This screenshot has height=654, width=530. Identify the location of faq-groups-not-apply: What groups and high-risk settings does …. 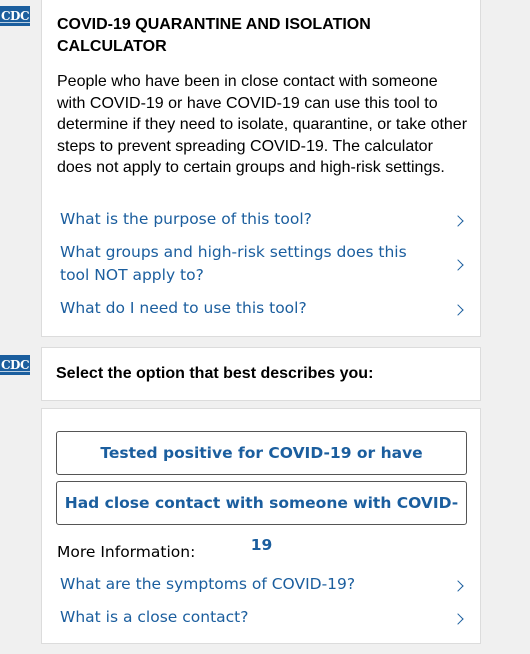
(262, 265).